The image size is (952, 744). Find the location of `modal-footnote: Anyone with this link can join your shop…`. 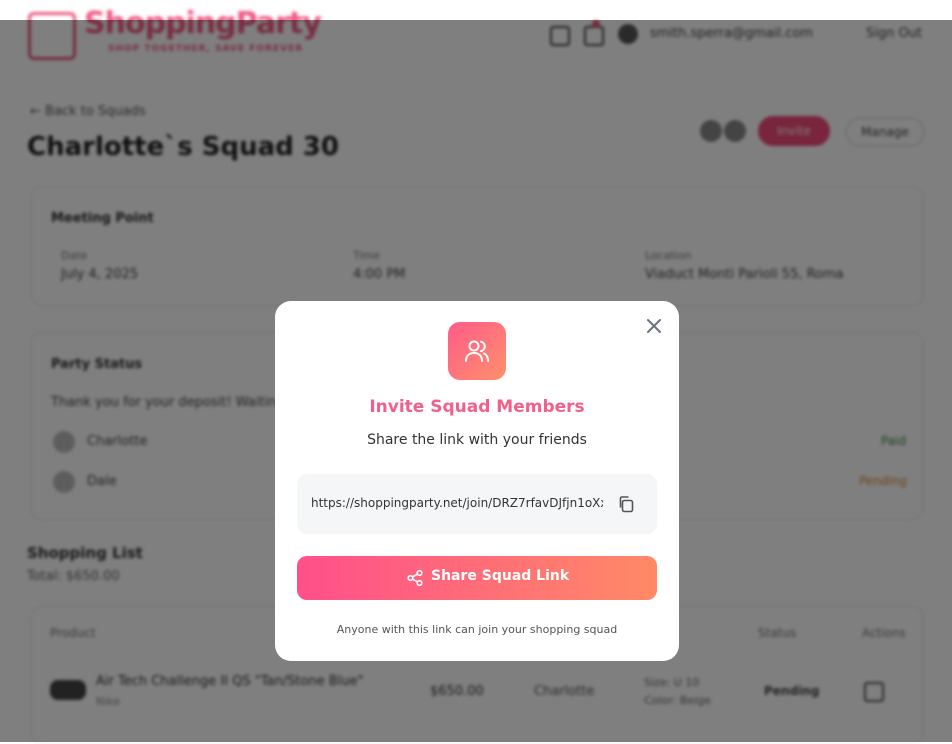

modal-footnote: Anyone with this link can join your shop… is located at coordinates (477, 629).